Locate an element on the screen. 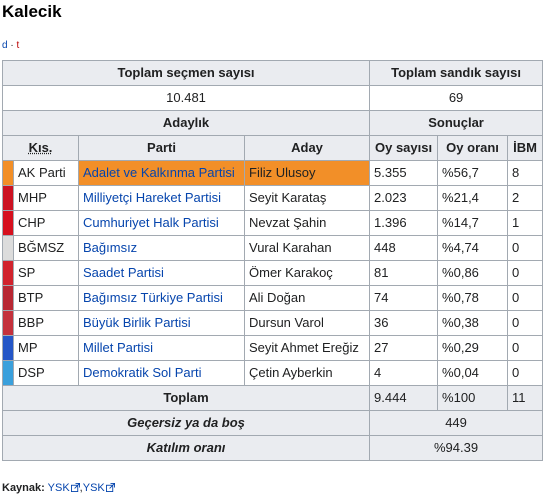  col-ibm-header: İBM is located at coordinates (525, 148).